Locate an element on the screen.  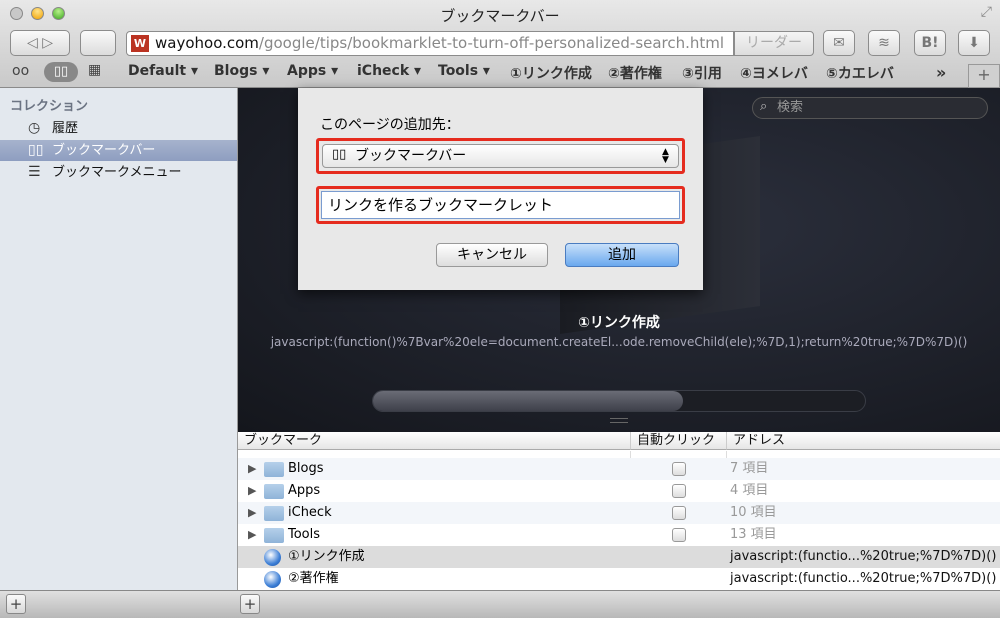
folder-select-value: ブックマークバー is located at coordinates (411, 156).